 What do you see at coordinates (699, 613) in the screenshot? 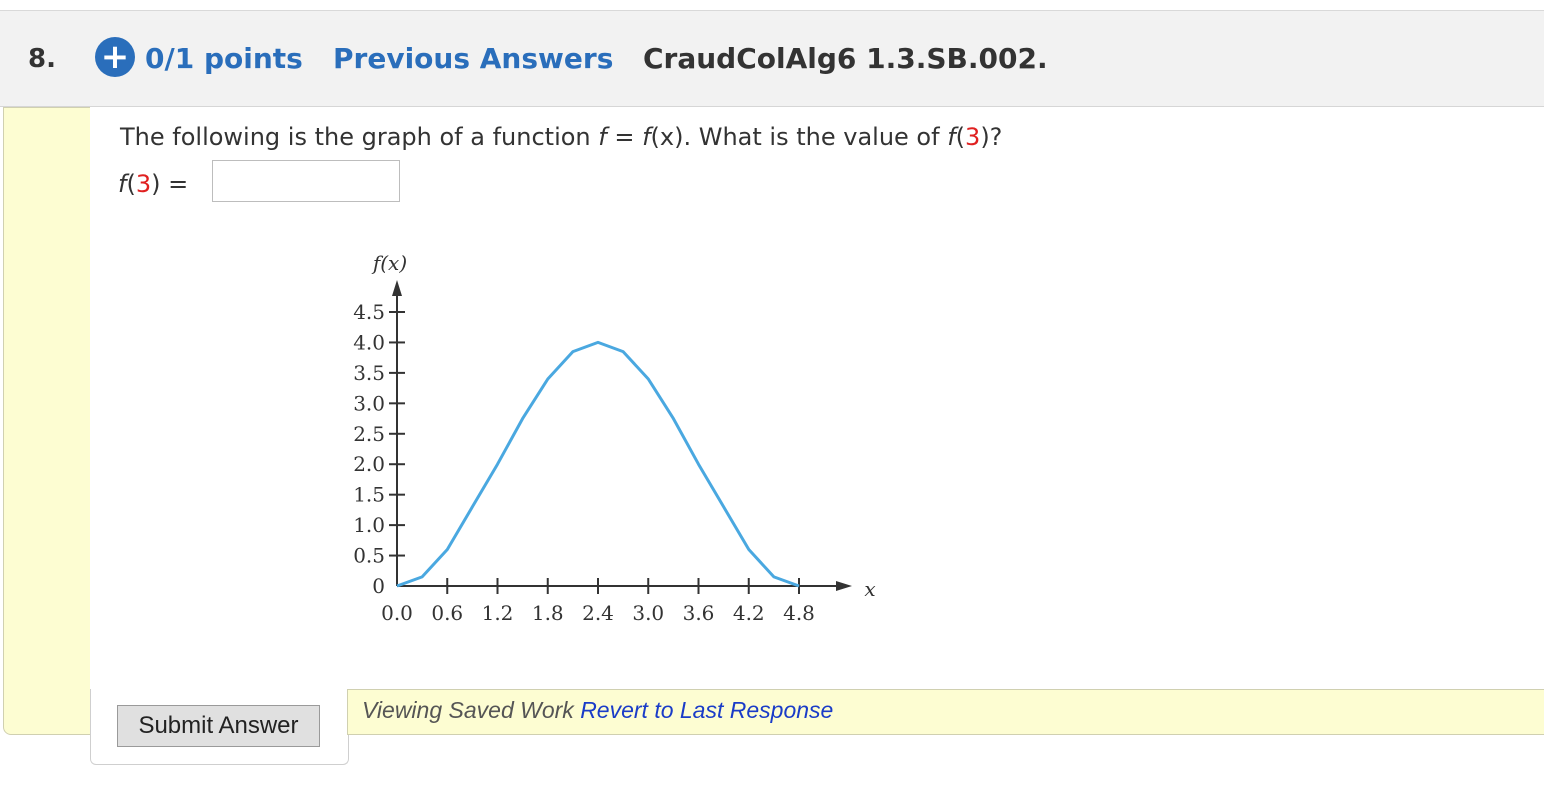
I see `x-tick-label: 3.6` at bounding box center [699, 613].